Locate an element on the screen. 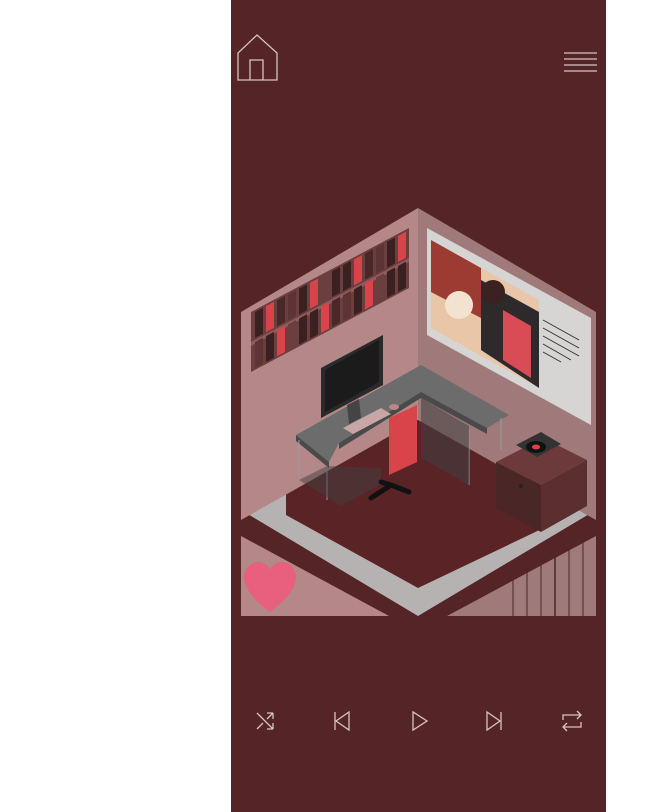  skip-previous-icon is located at coordinates (342, 721).